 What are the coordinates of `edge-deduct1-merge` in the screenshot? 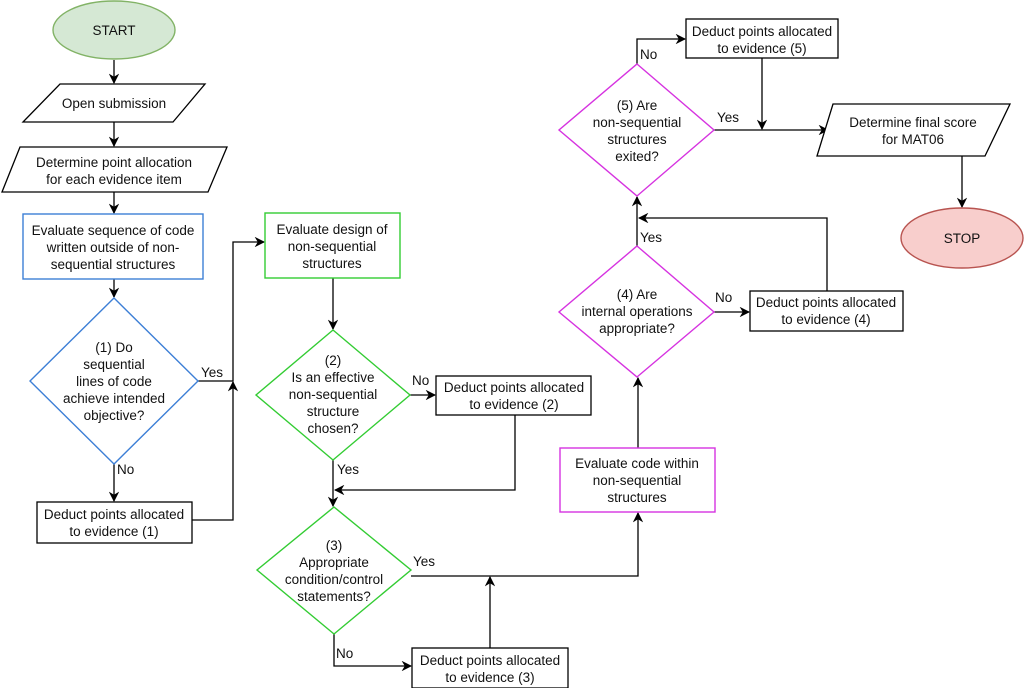 It's located at (215, 450).